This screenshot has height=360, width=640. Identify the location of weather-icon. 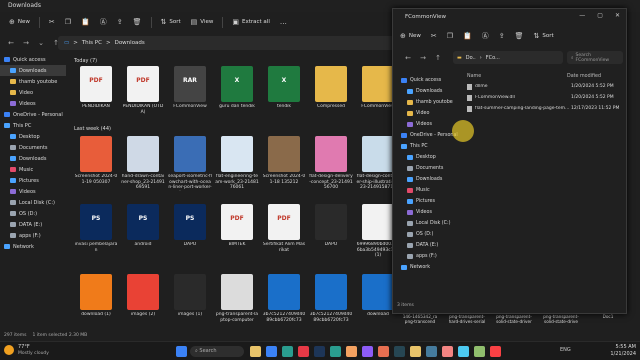
(9, 350).